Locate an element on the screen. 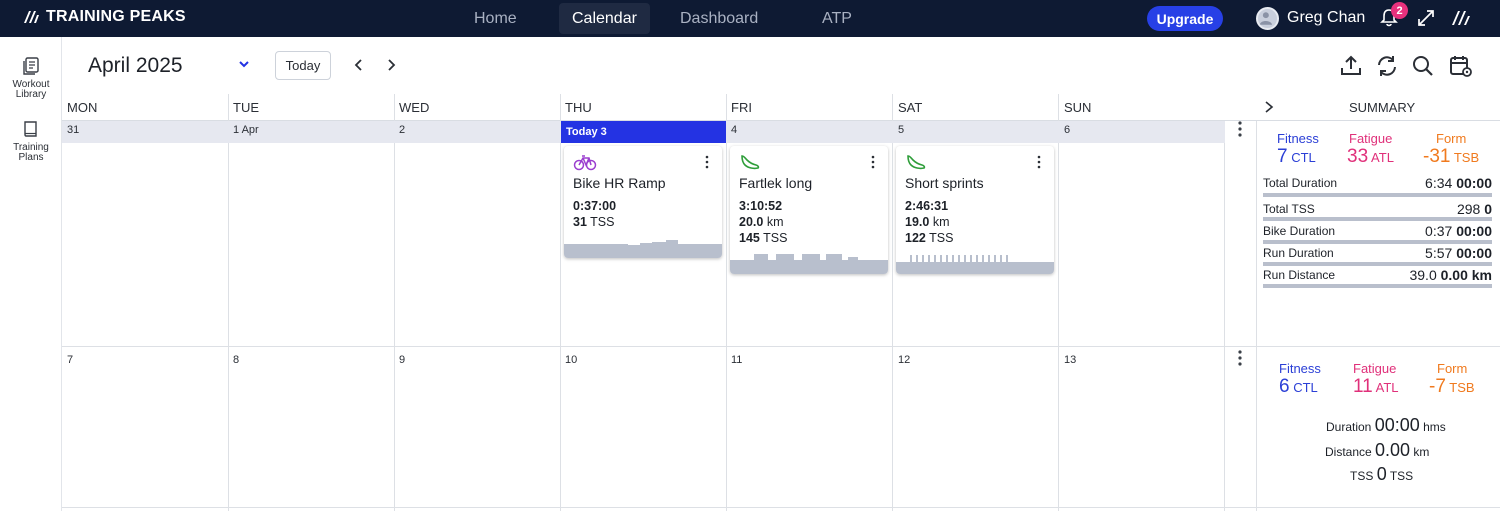 The height and width of the screenshot is (511, 1500). workout-intensity-profile is located at coordinates (809, 264).